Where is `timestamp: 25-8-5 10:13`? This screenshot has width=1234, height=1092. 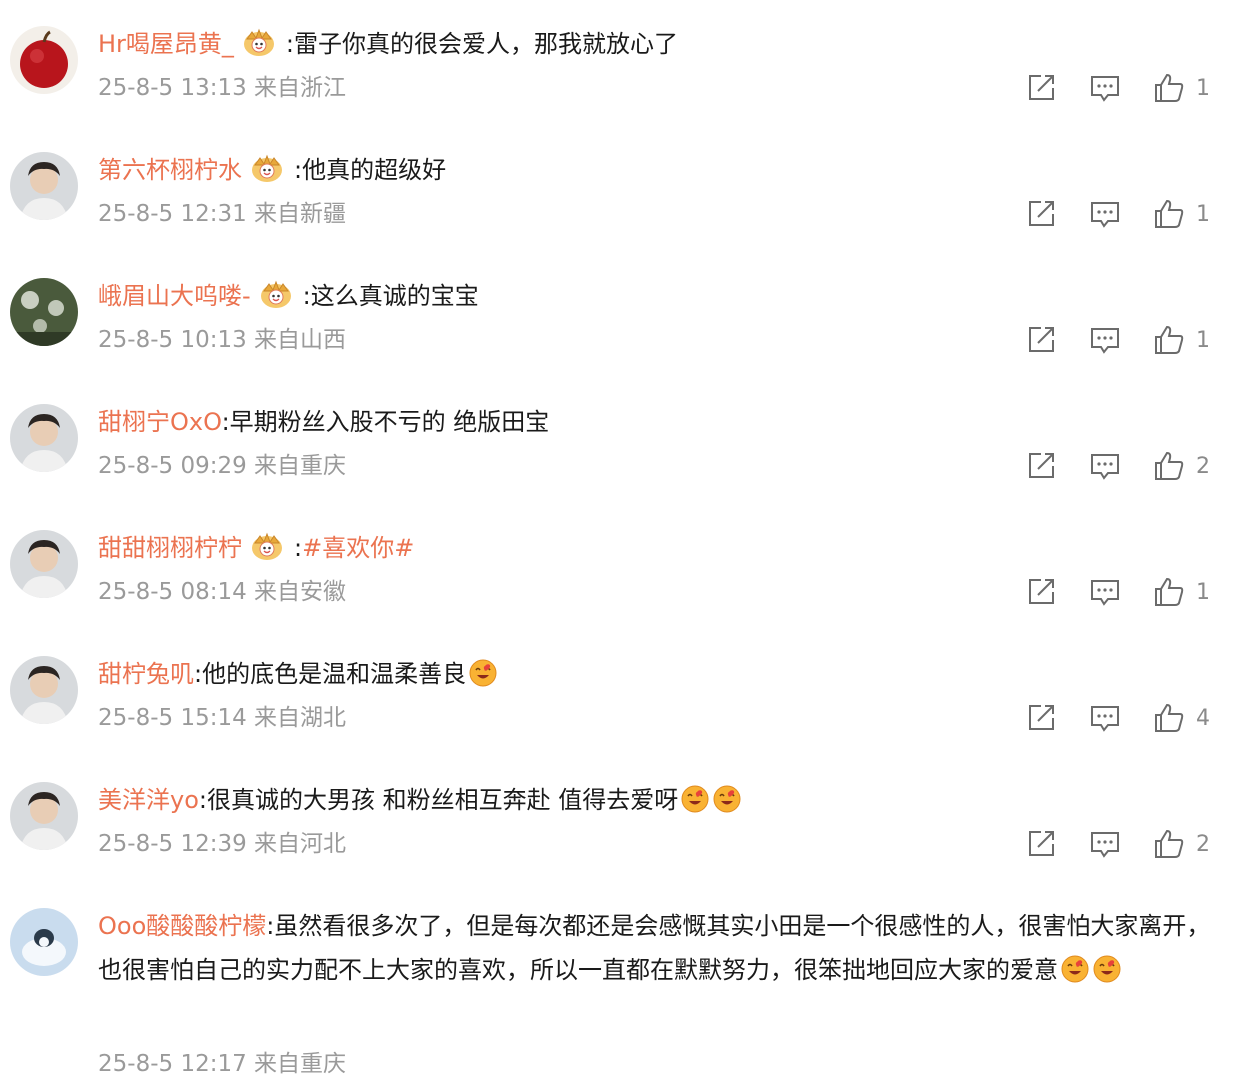
timestamp: 25-8-5 10:13 is located at coordinates (172, 340).